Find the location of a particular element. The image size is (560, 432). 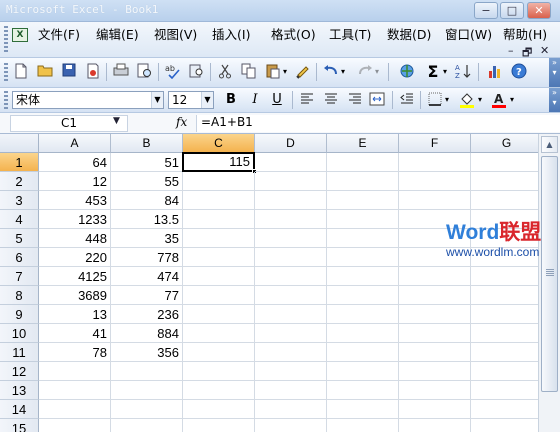

toolbar-options-icon: » ▾ is located at coordinates (554, 100).